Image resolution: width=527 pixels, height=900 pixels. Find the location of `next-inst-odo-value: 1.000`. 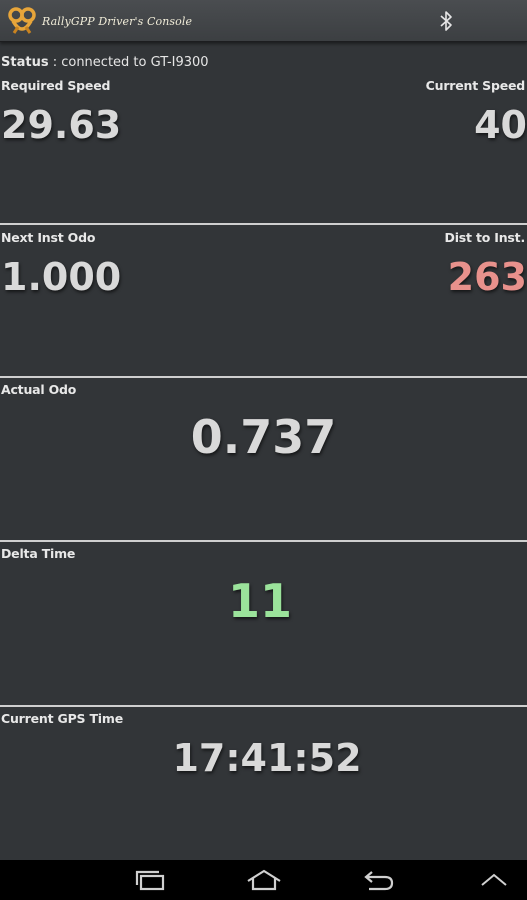

next-inst-odo-value: 1.000 is located at coordinates (61, 277).